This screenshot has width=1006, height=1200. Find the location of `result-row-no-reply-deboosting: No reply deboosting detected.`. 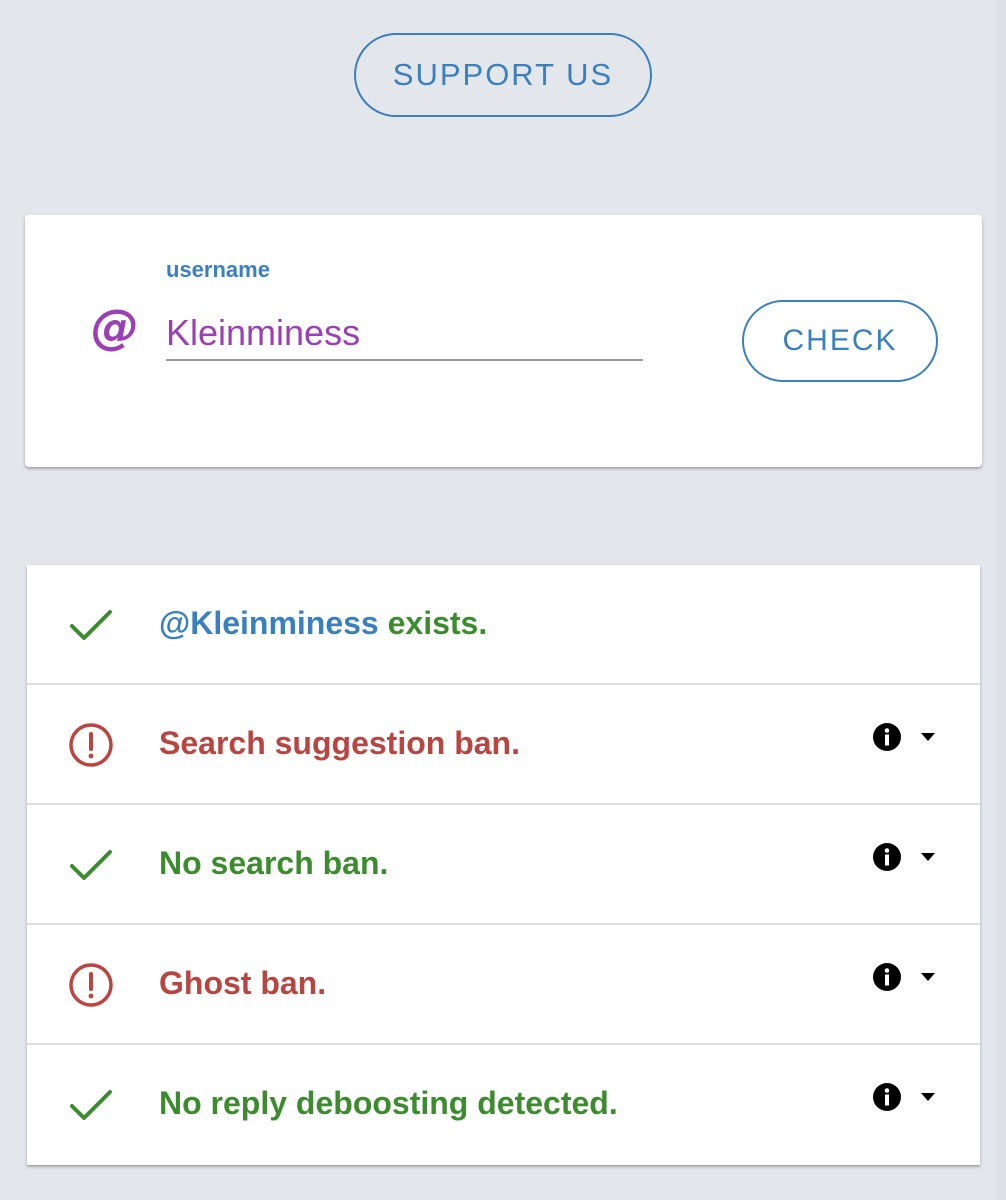

result-row-no-reply-deboosting: No reply deboosting detected. is located at coordinates (503, 1105).